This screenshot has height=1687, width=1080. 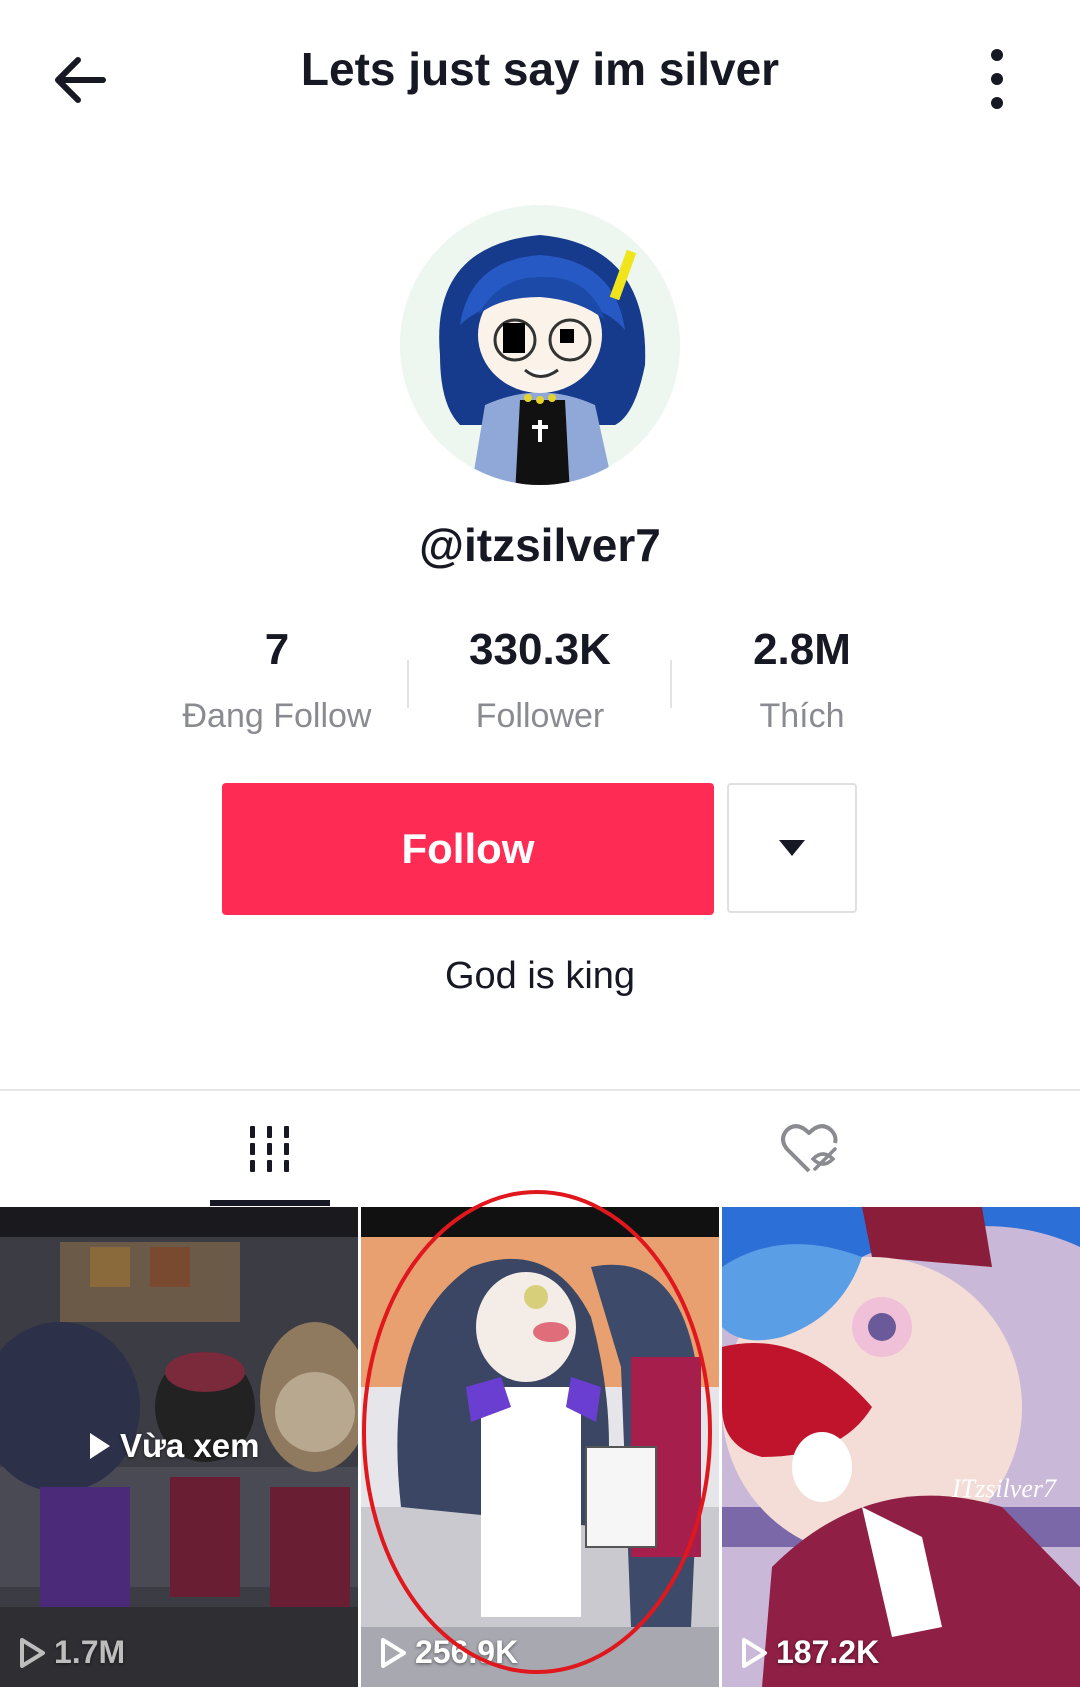 I want to click on caret-down-icon, so click(x=792, y=848).